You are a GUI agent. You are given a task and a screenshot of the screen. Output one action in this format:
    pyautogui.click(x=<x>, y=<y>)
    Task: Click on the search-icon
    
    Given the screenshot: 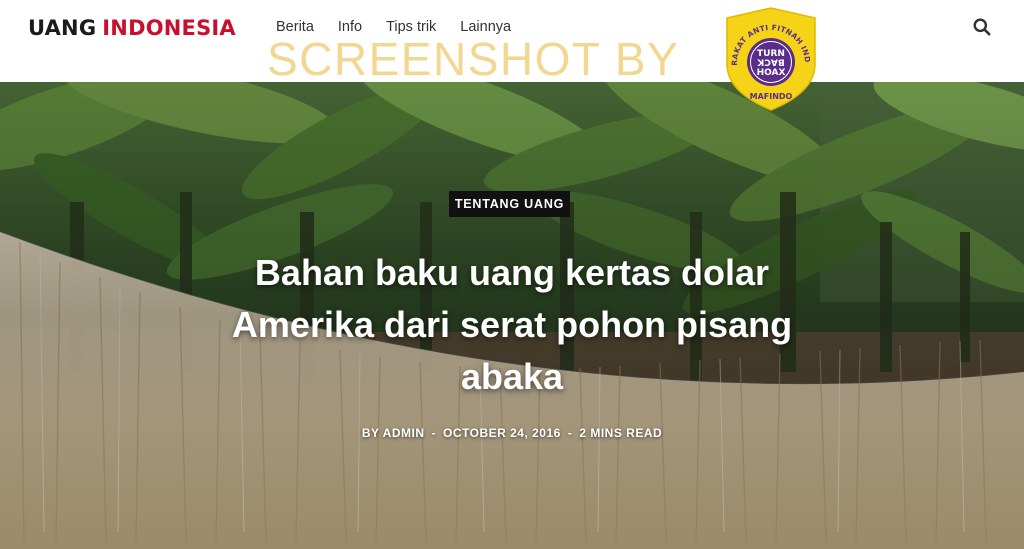 What is the action you would take?
    pyautogui.click(x=982, y=27)
    